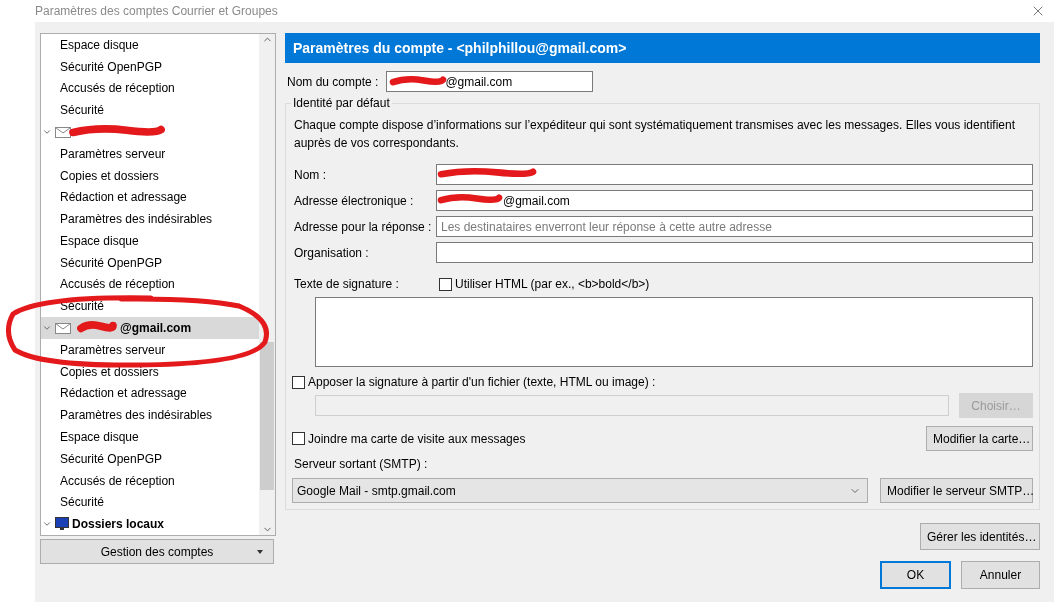 The width and height of the screenshot is (1054, 602). Describe the element at coordinates (734, 200) in the screenshot. I see `text-field: @gmail.com` at that location.